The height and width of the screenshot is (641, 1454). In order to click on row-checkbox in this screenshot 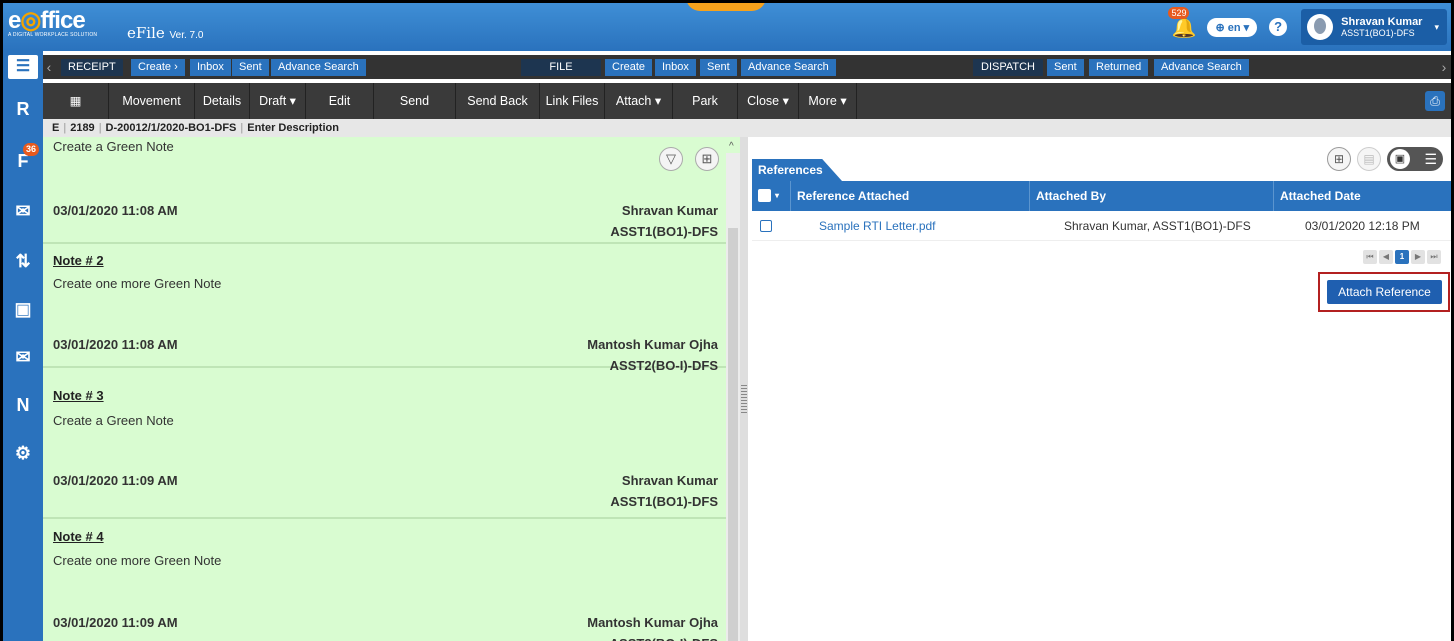, I will do `click(766, 226)`.